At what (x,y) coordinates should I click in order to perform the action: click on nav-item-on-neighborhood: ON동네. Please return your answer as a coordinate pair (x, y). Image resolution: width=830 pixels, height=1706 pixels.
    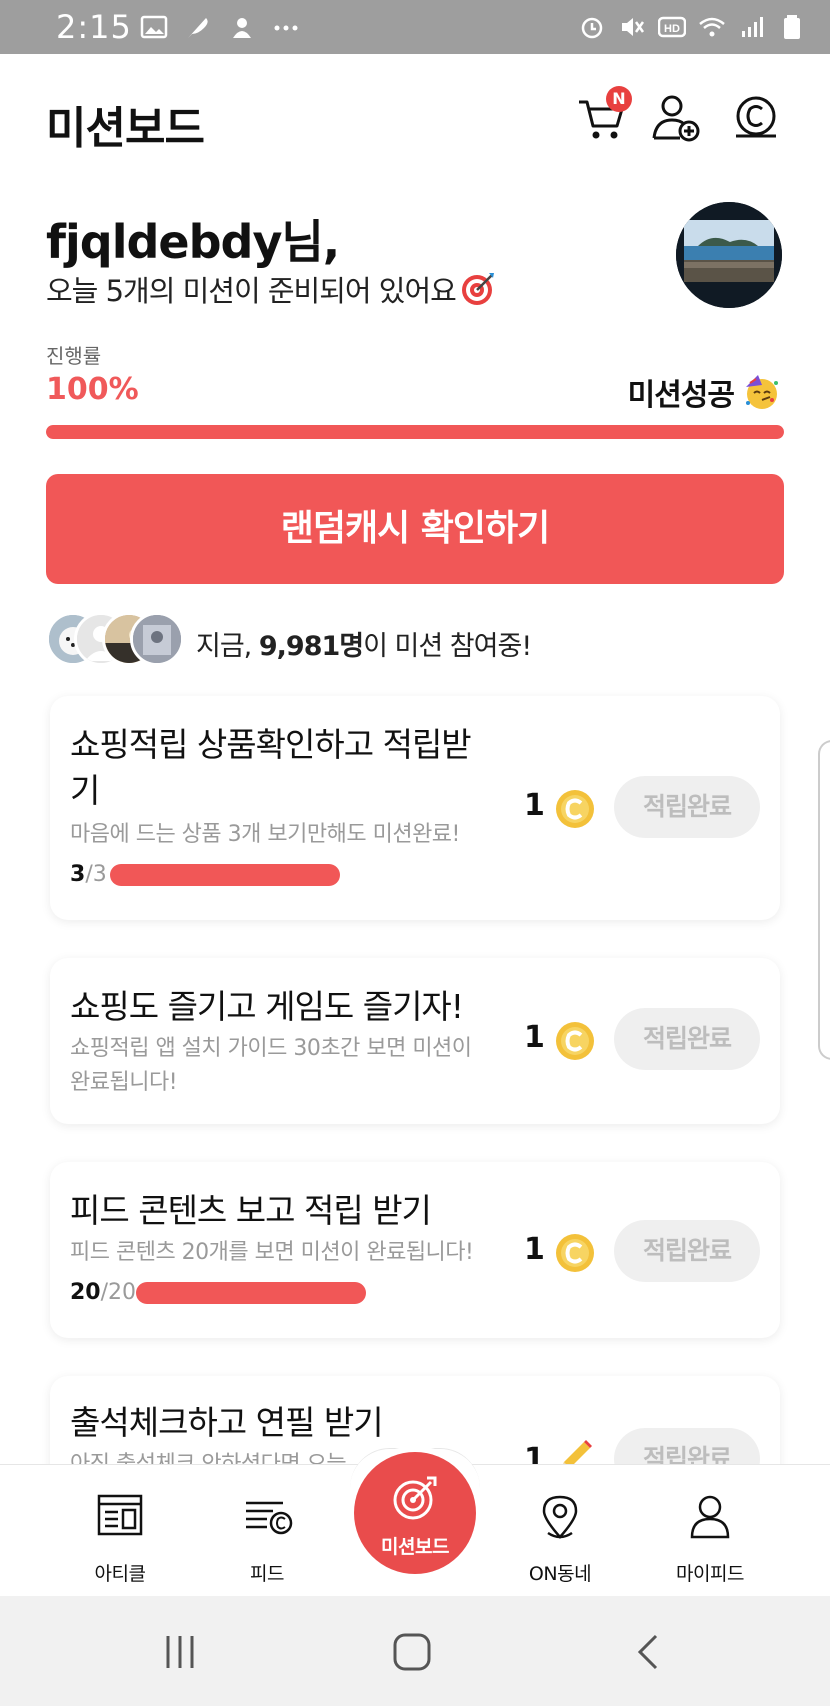
    Looking at the image, I should click on (560, 1531).